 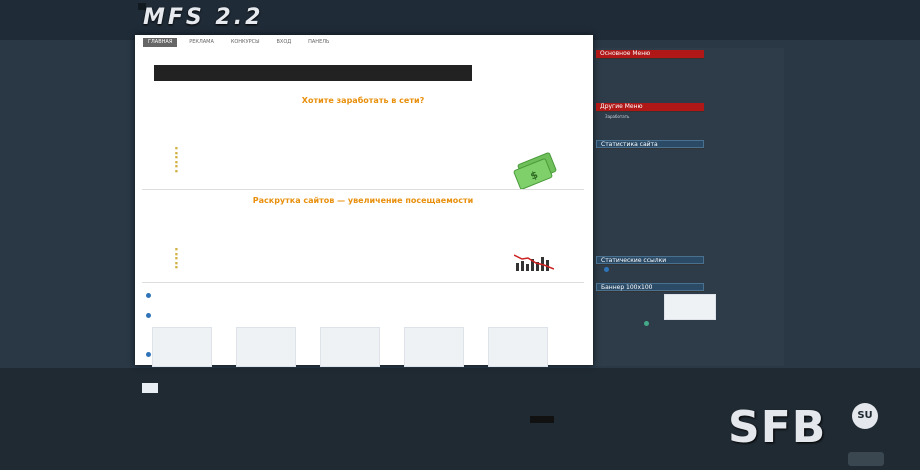 What do you see at coordinates (534, 262) in the screenshot?
I see `growth-chart-icon` at bounding box center [534, 262].